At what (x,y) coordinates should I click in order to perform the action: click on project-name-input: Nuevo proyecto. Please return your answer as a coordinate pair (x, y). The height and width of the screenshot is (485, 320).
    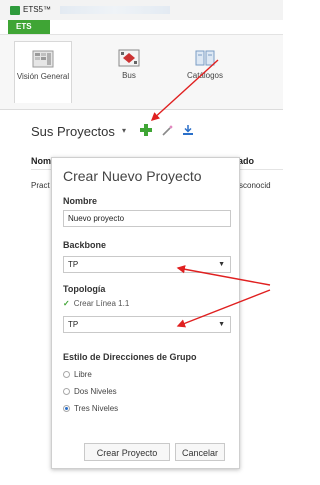
    Looking at the image, I should click on (147, 218).